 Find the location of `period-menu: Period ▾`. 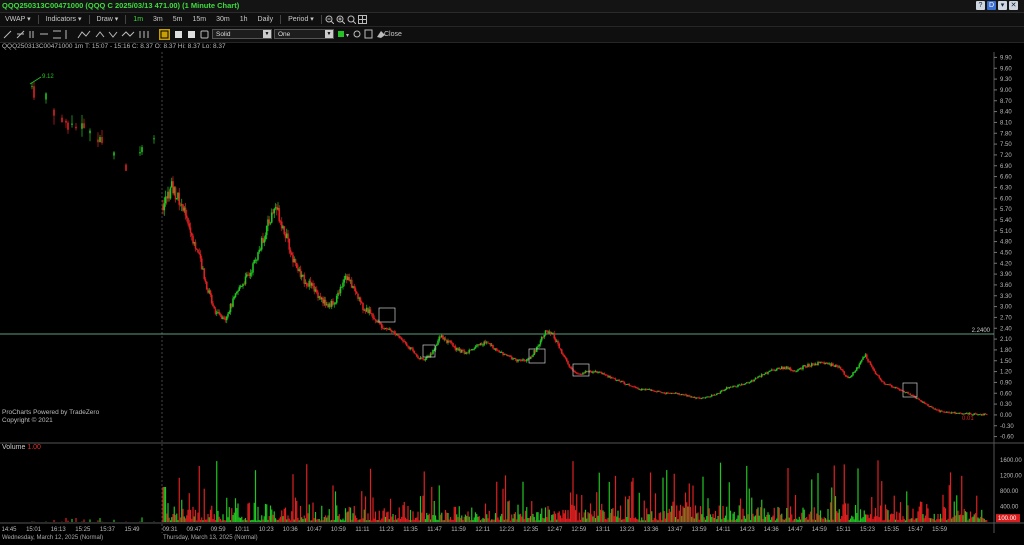

period-menu: Period ▾ is located at coordinates (301, 19).